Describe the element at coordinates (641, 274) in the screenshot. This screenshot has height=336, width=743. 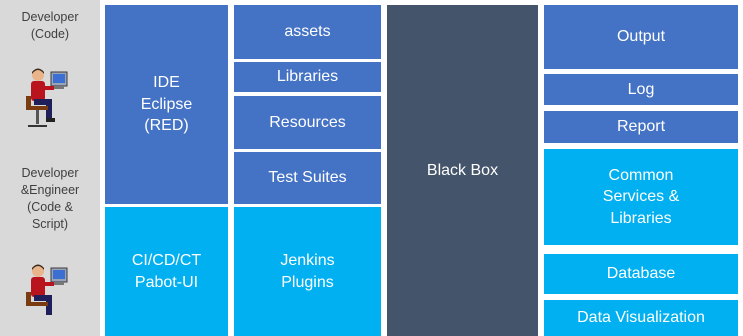
I see `database-block: Database` at that location.